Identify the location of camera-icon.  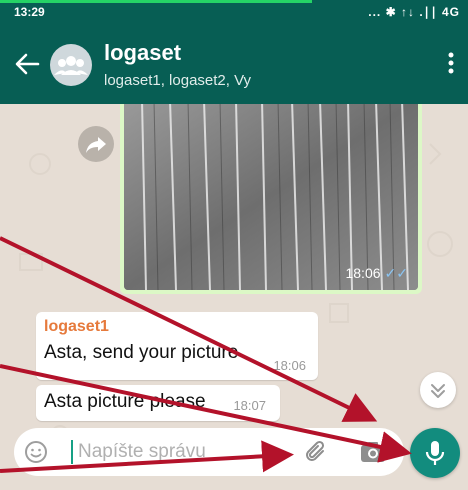
(373, 452).